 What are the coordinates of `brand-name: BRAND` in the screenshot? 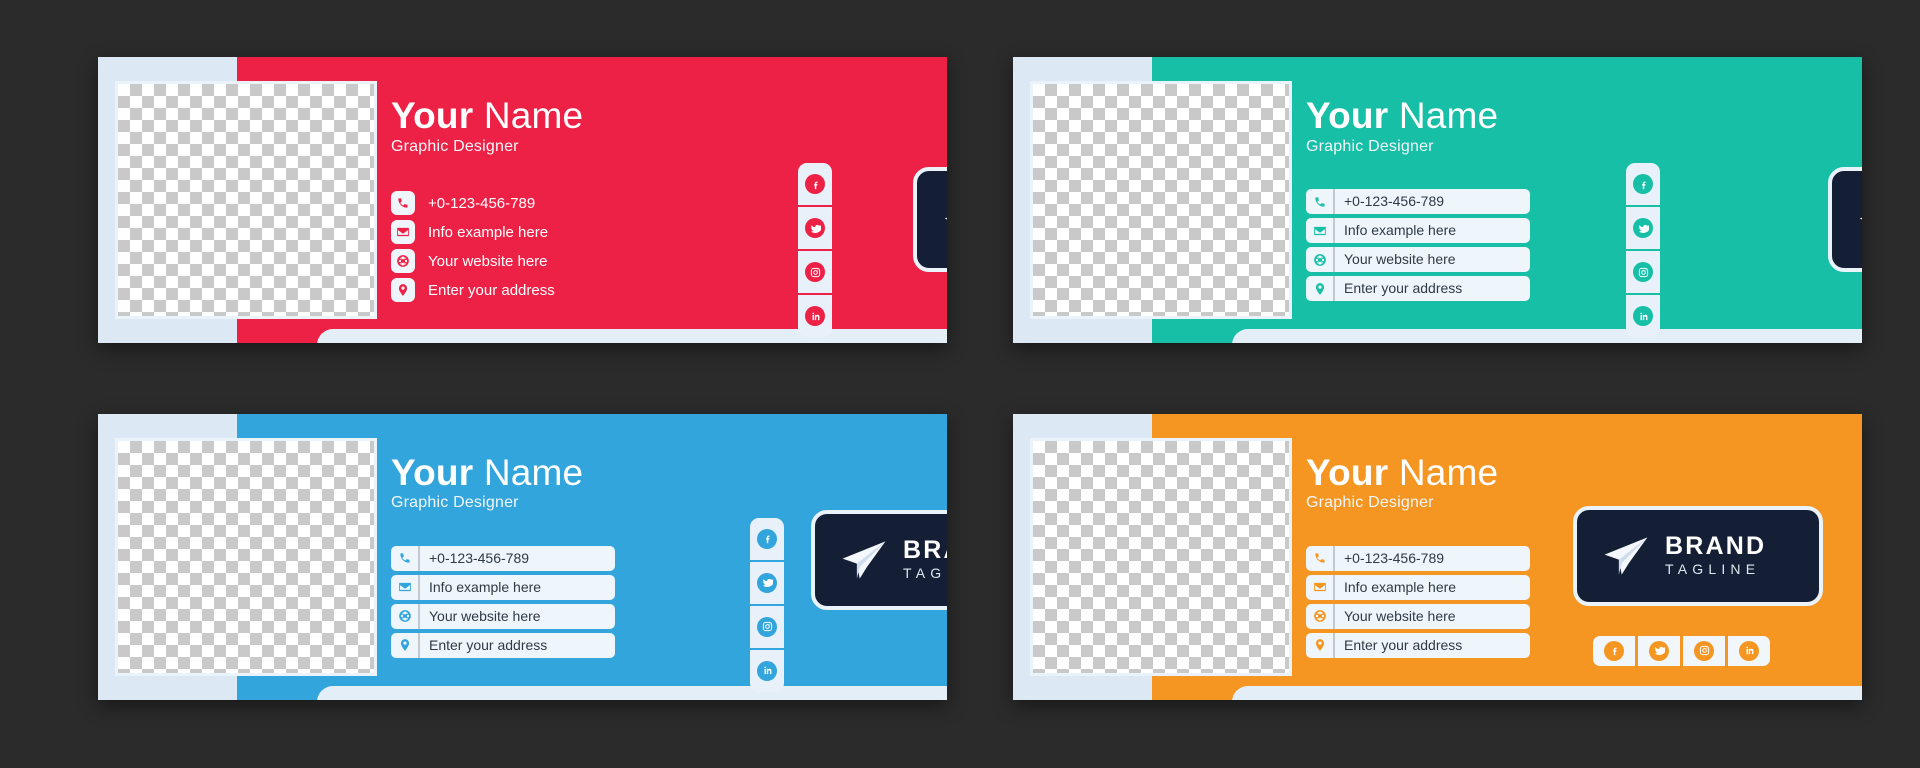 It's located at (1716, 546).